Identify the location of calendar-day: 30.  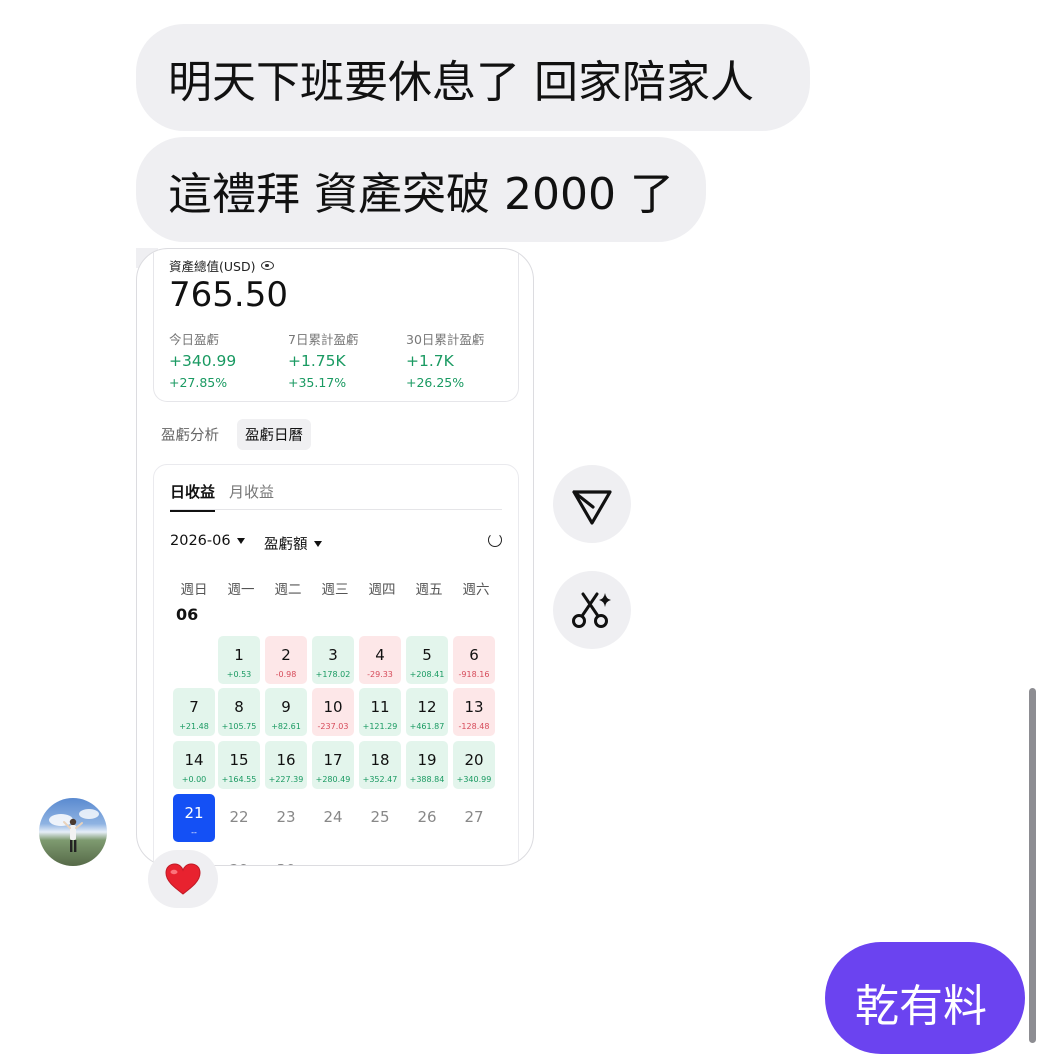
(286, 856).